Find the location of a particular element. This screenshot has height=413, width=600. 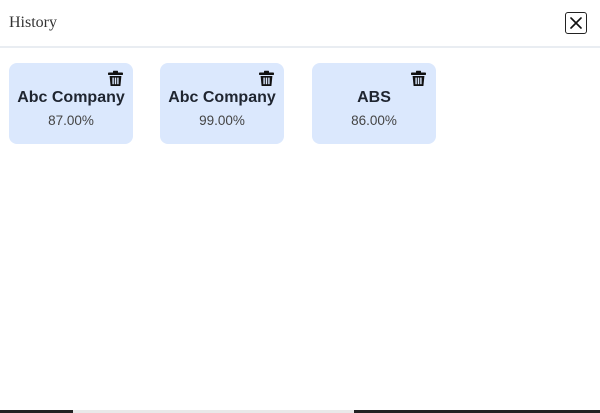

close-button is located at coordinates (576, 23).